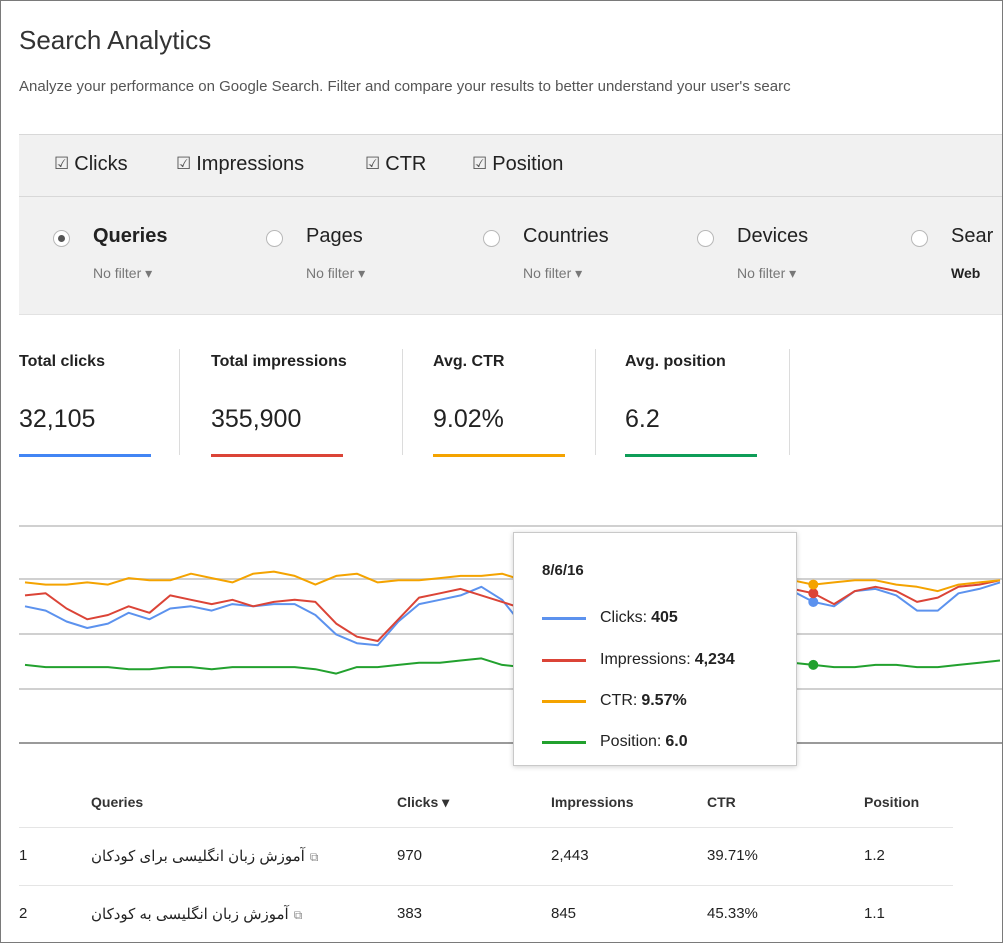 This screenshot has width=1003, height=943. I want to click on ctr-swatch, so click(564, 701).